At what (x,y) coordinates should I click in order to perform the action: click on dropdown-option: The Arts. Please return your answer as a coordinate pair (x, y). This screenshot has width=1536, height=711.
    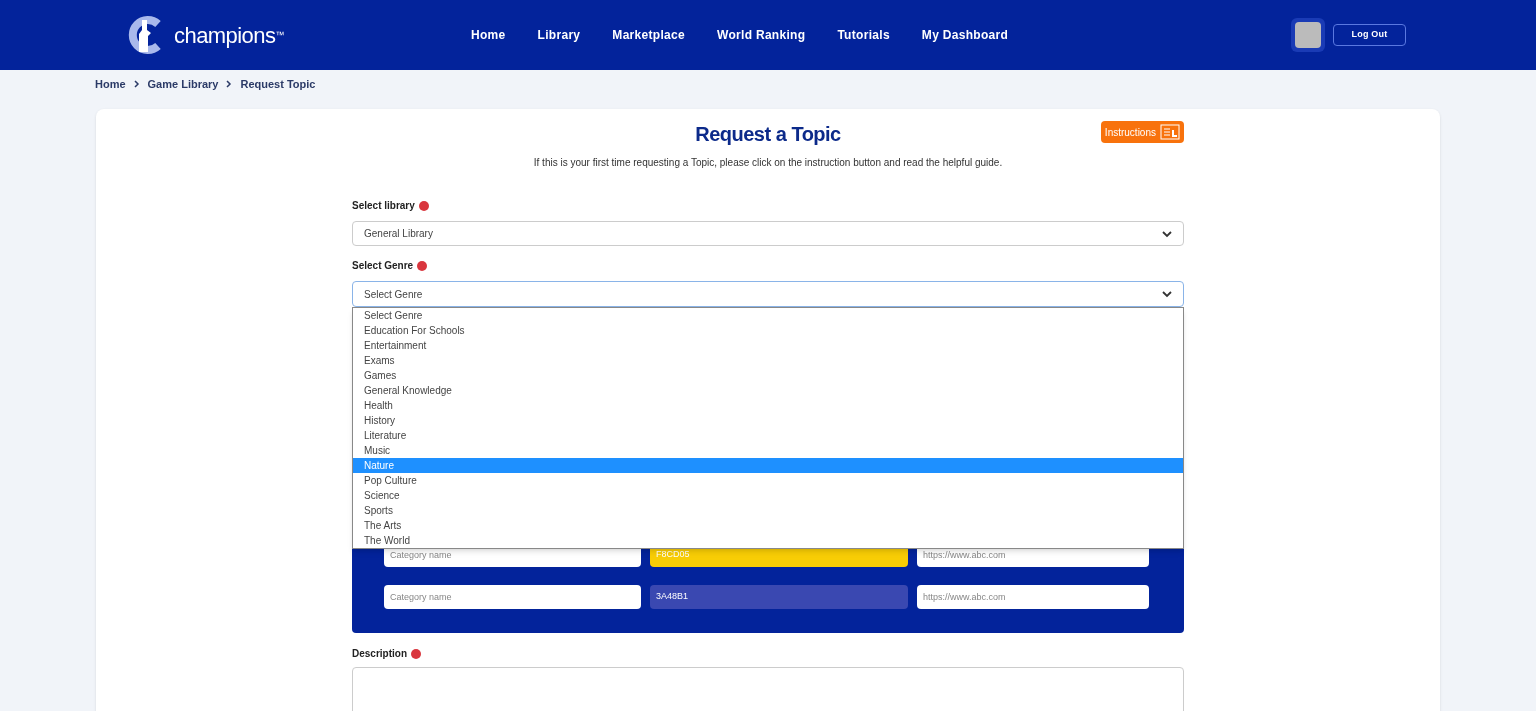
    Looking at the image, I should click on (768, 525).